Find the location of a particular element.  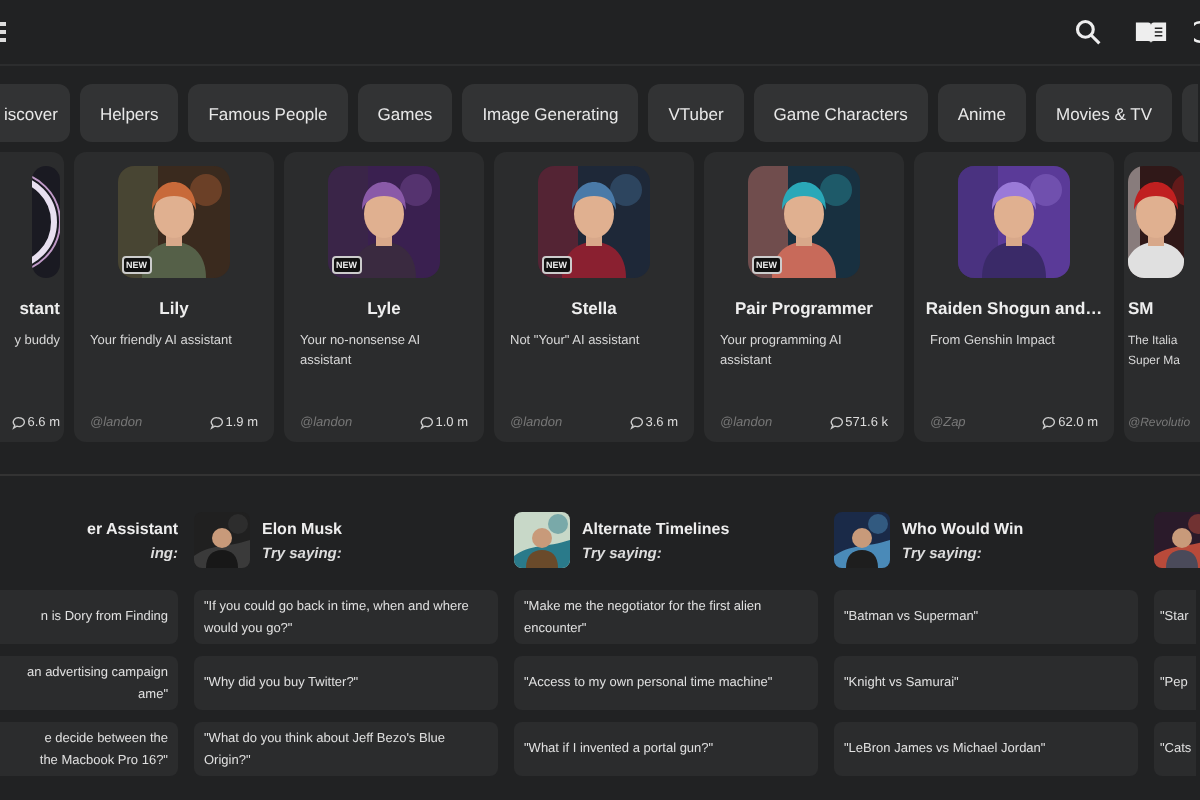

category-chip: Anime is located at coordinates (981, 113).